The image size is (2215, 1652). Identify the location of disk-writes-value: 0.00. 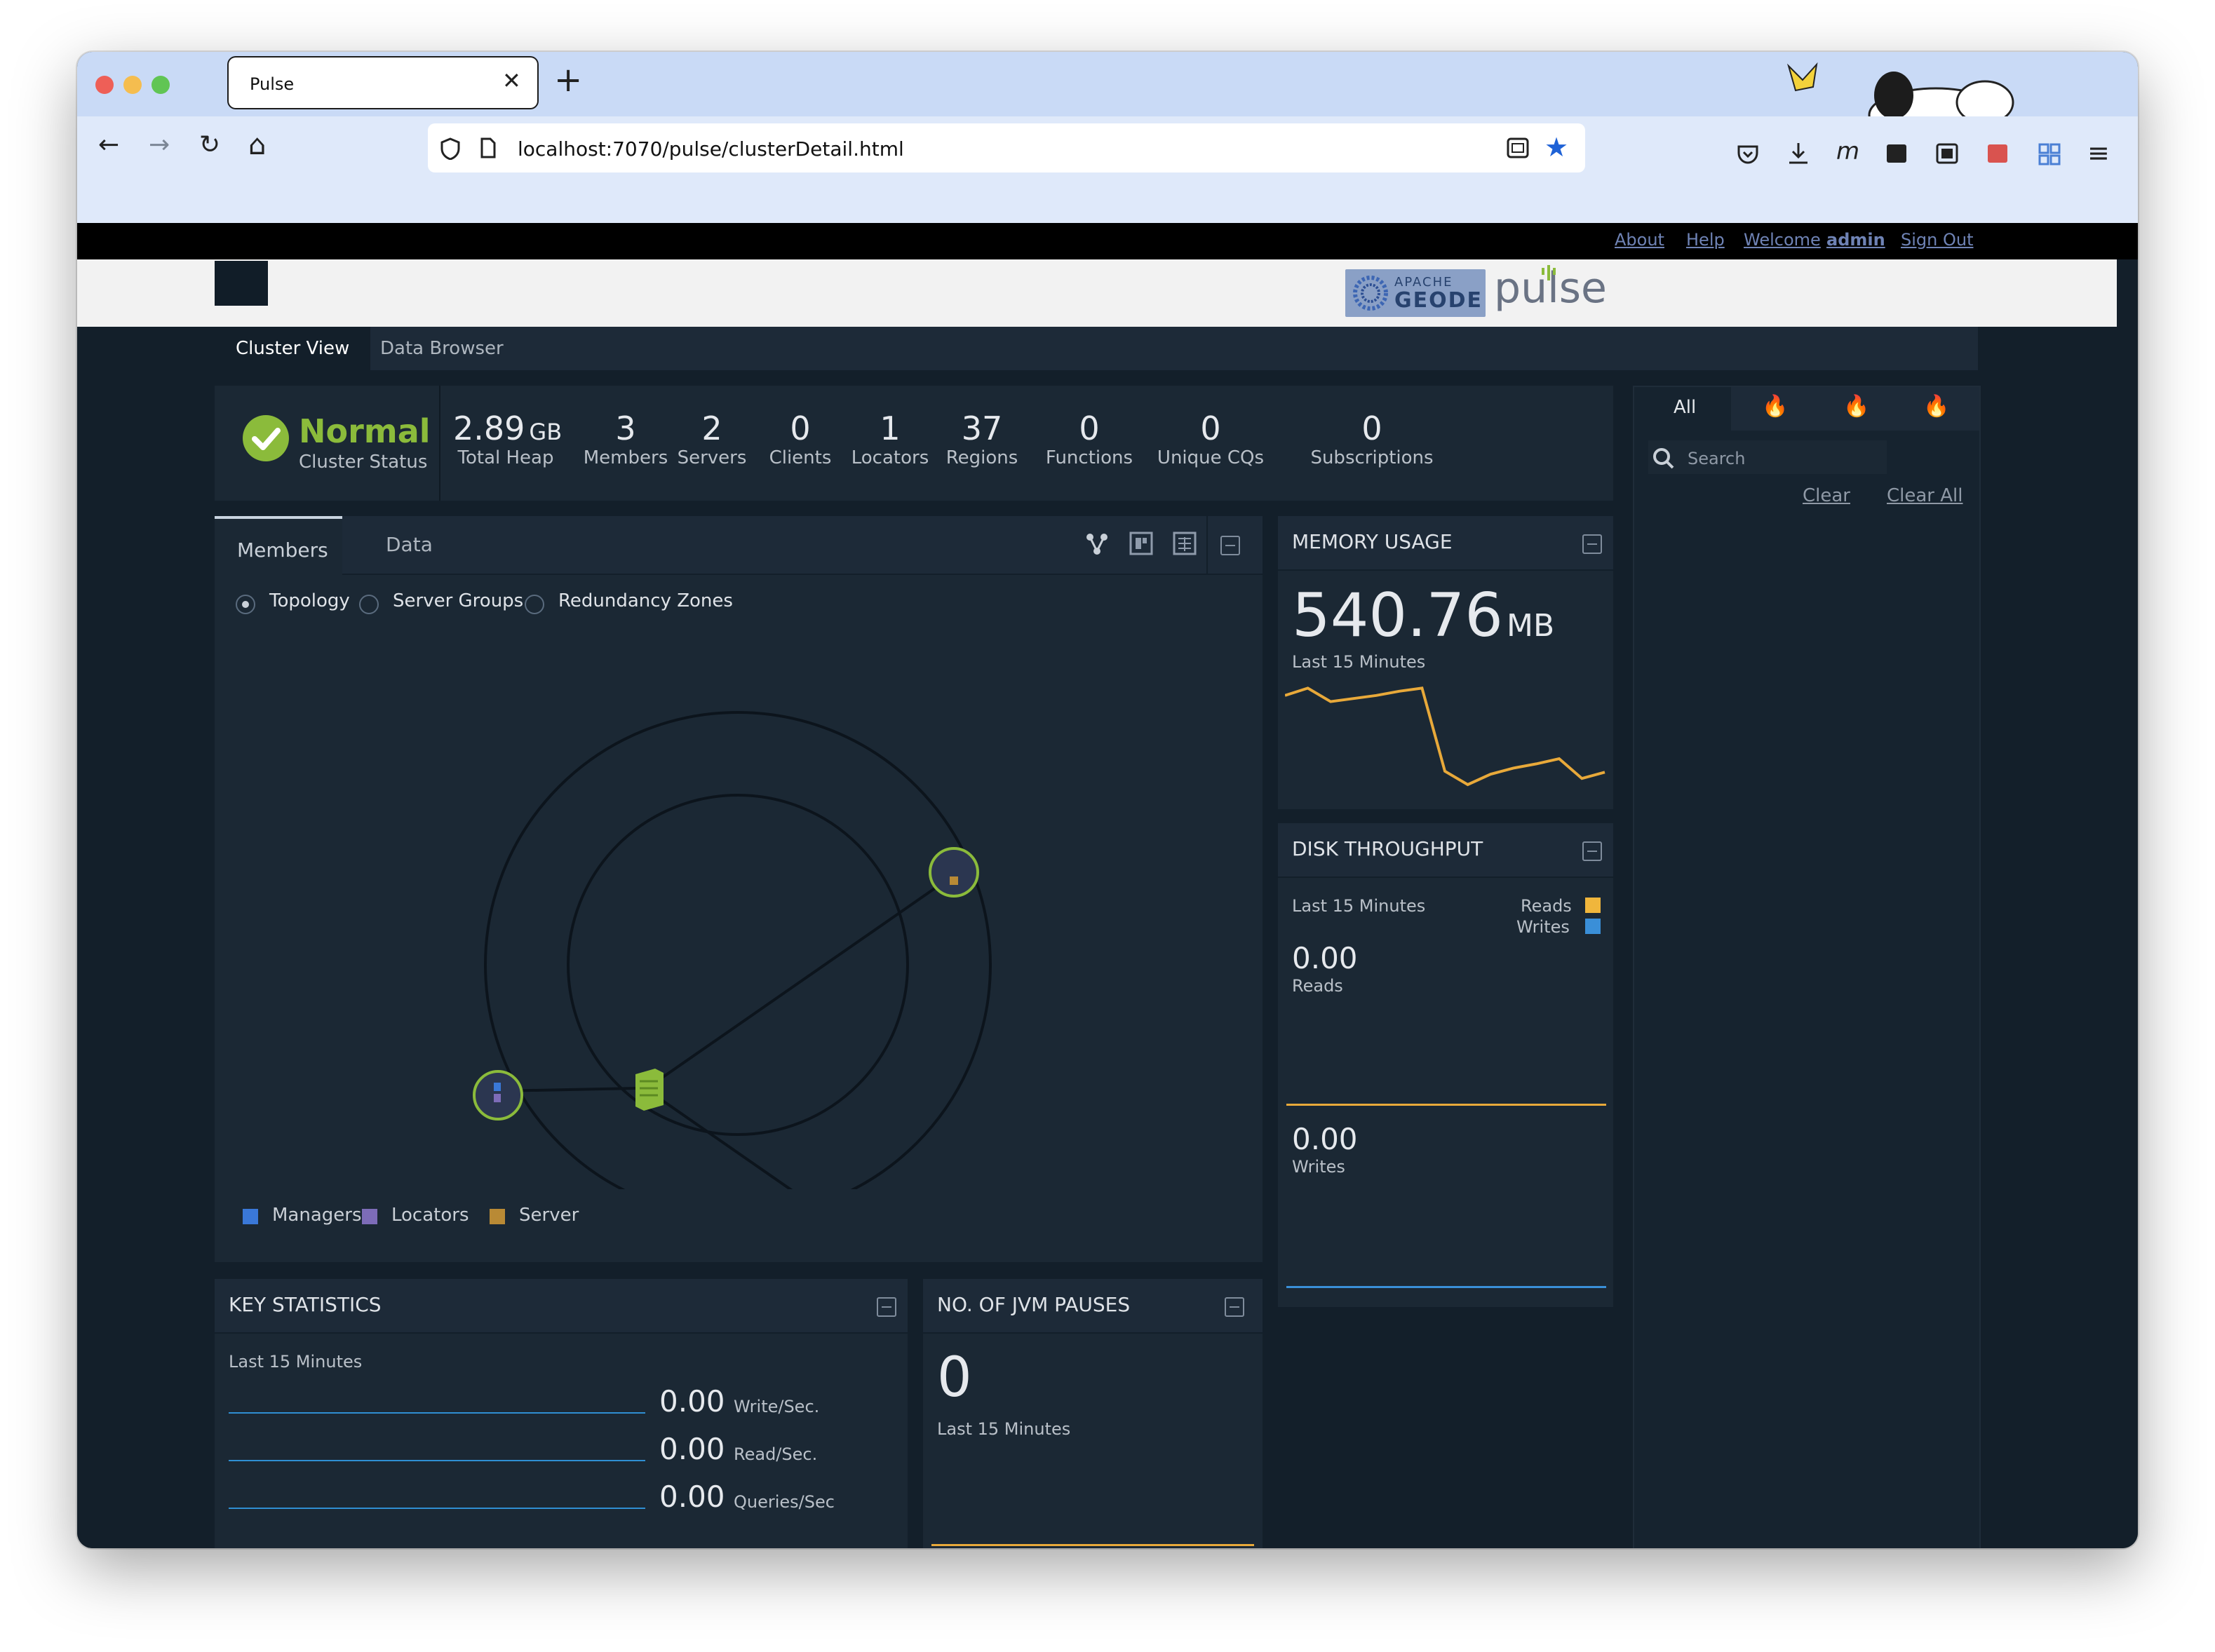
(1325, 1139).